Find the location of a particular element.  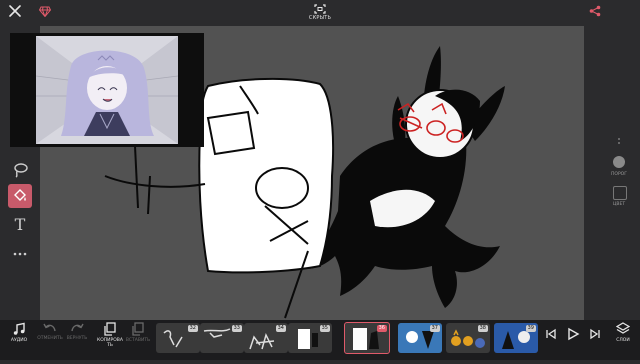

frame-thumbnail-active: 36 is located at coordinates (367, 338).